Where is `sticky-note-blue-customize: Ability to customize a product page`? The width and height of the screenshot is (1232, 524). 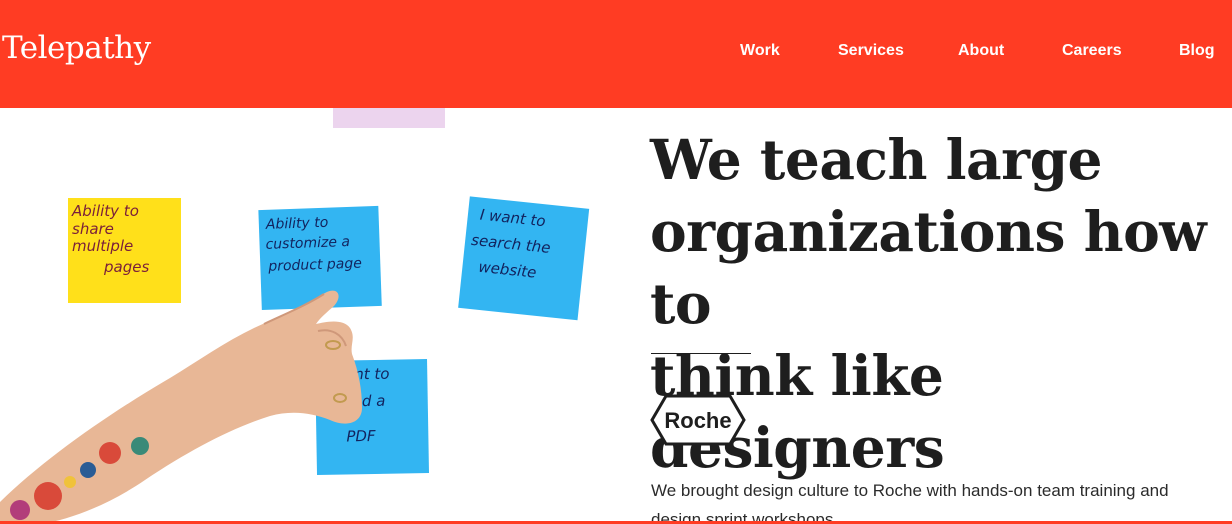 sticky-note-blue-customize: Ability to customize a product page is located at coordinates (320, 258).